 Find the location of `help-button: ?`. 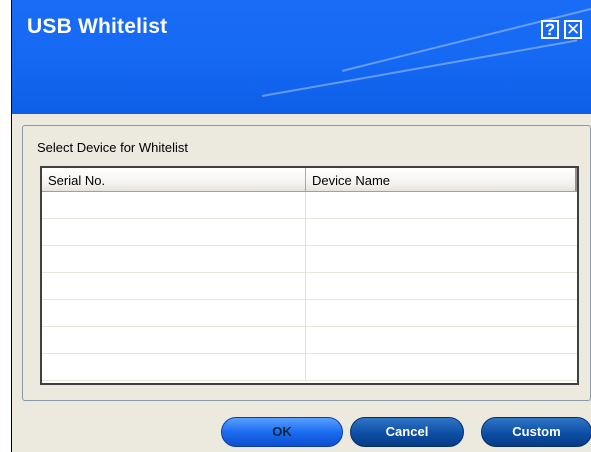

help-button: ? is located at coordinates (550, 29).